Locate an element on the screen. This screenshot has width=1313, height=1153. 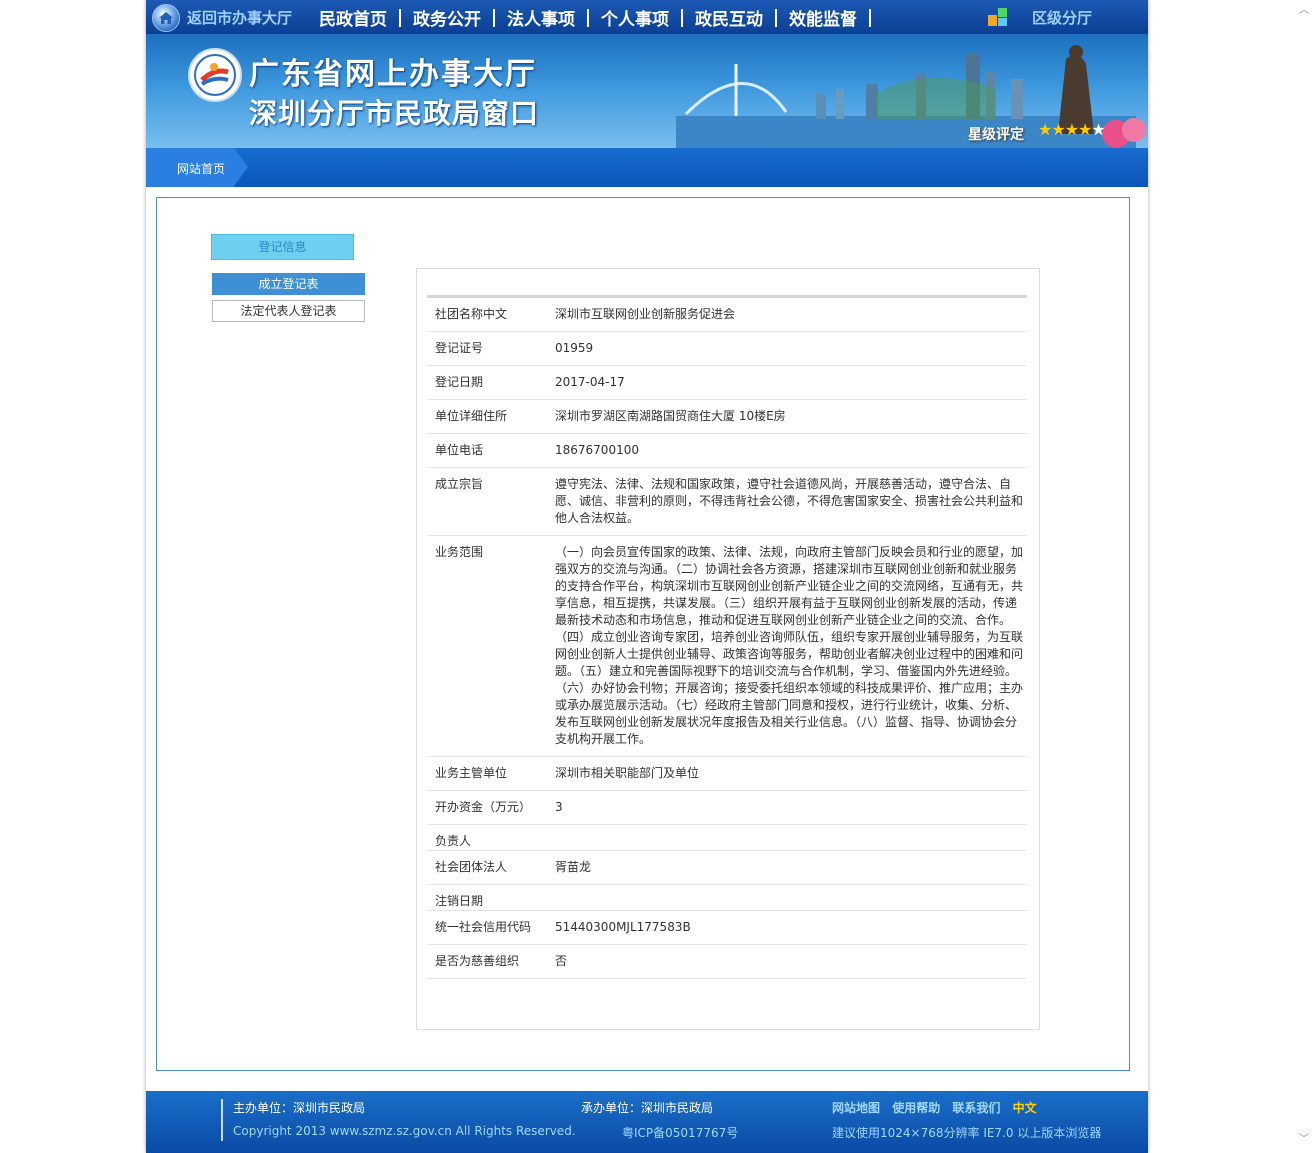
field-value: 深圳市罗湖区南湖路国贸商住大厦 10楼E房 is located at coordinates (670, 416).